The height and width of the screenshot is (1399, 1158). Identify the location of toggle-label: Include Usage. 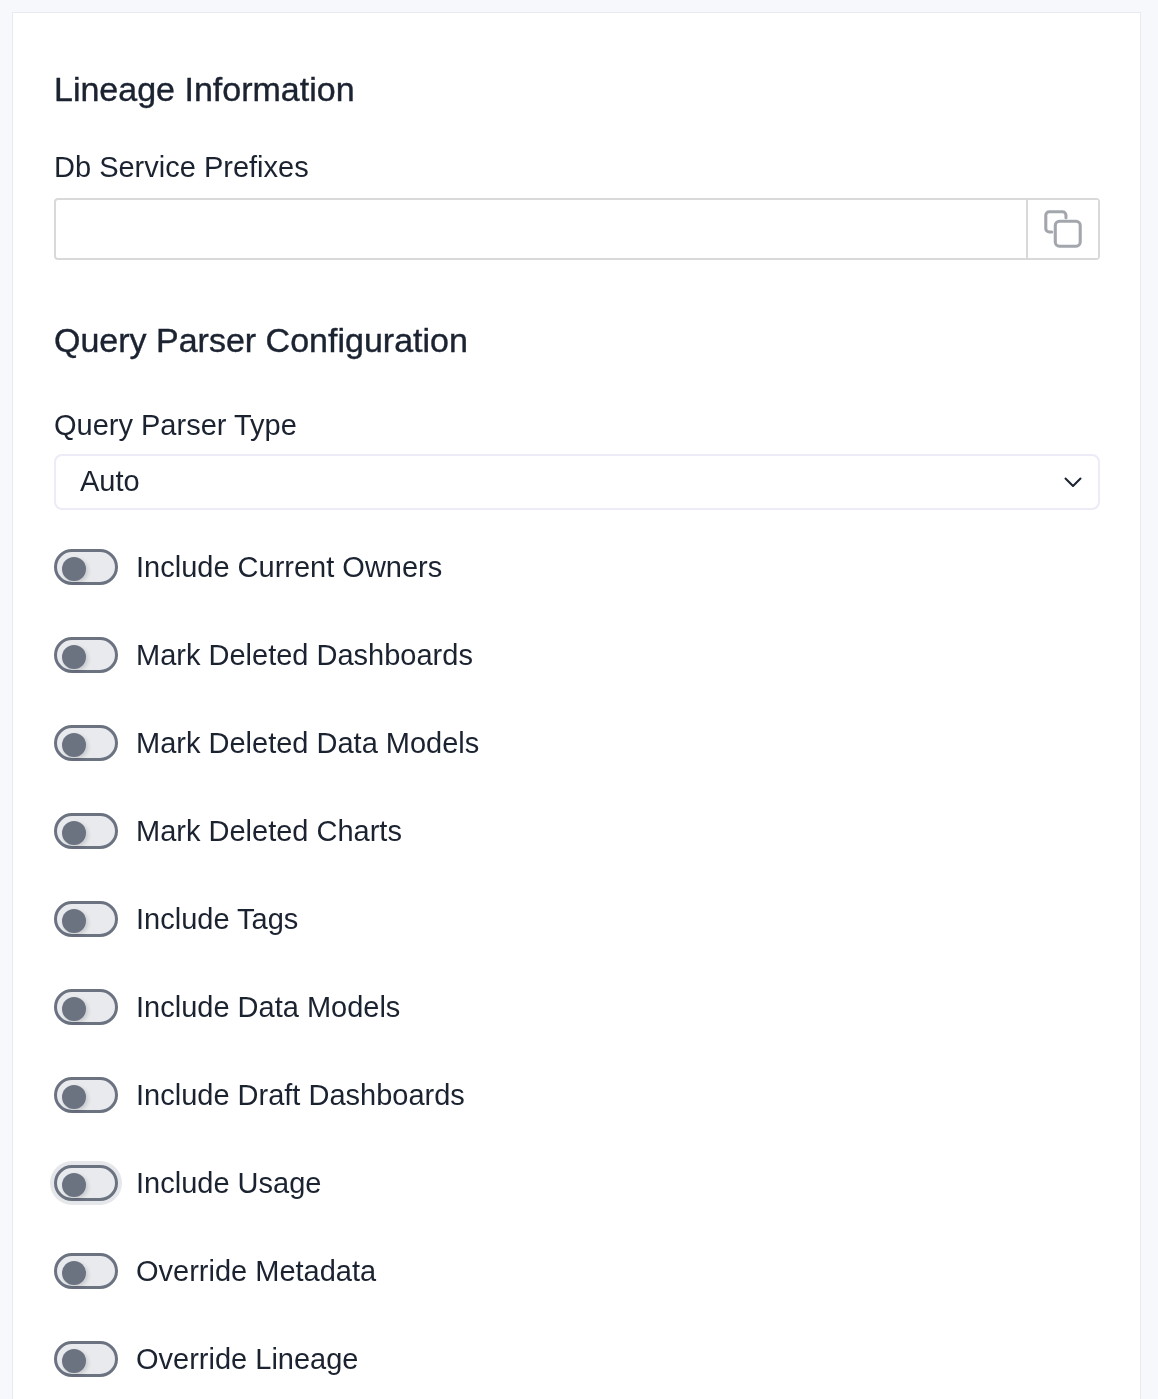
(229, 1183).